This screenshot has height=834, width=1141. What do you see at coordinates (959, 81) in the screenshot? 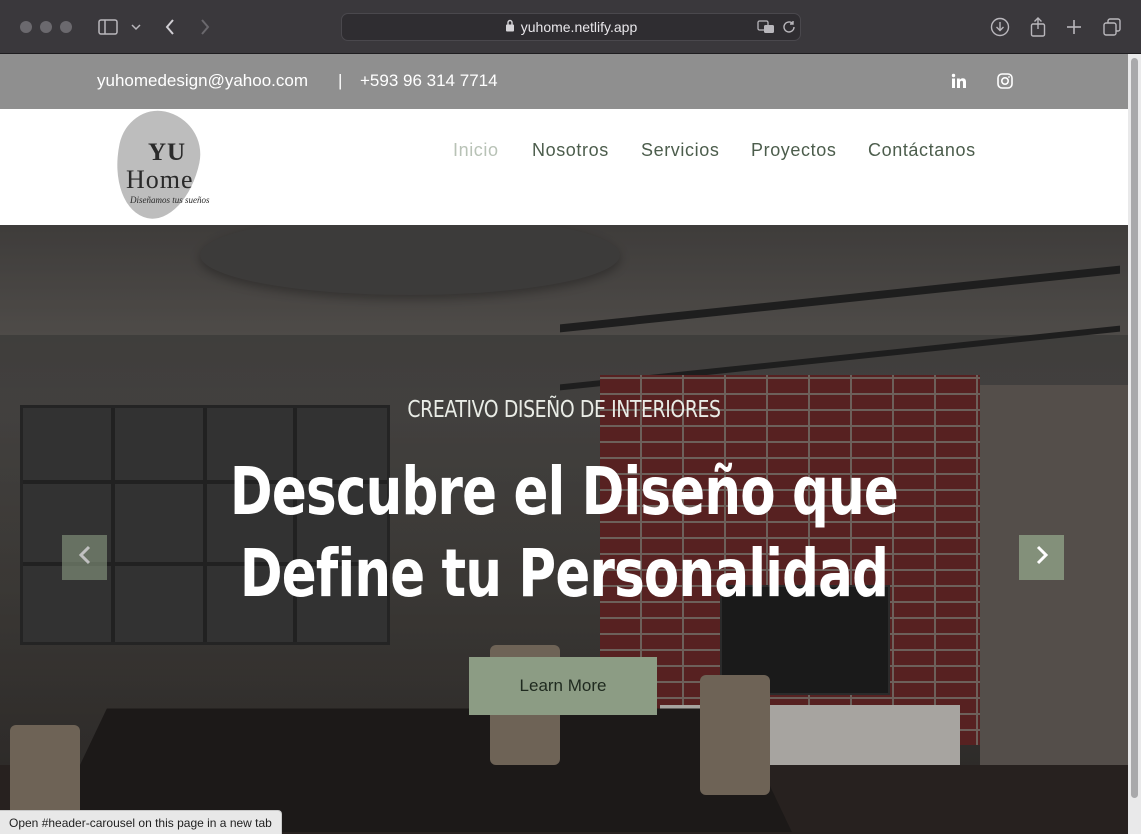
I see `linkedin-icon` at bounding box center [959, 81].